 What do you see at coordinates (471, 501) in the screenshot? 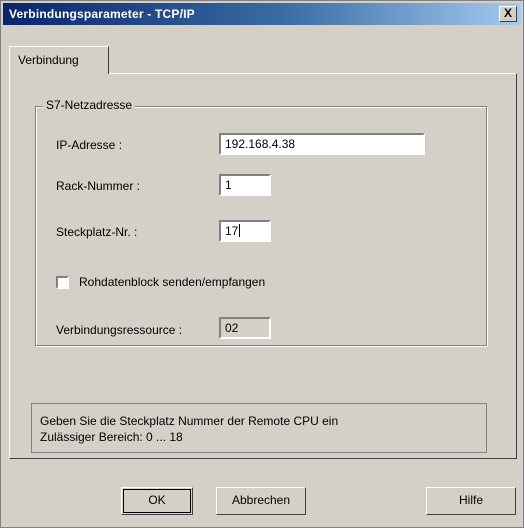
I see `help-button: Hilfe` at bounding box center [471, 501].